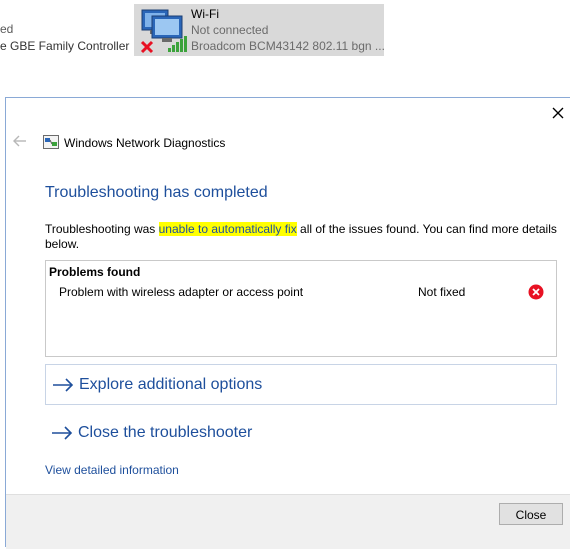 Image resolution: width=570 pixels, height=551 pixels. I want to click on wifi-name: Wi-Fi, so click(205, 14).